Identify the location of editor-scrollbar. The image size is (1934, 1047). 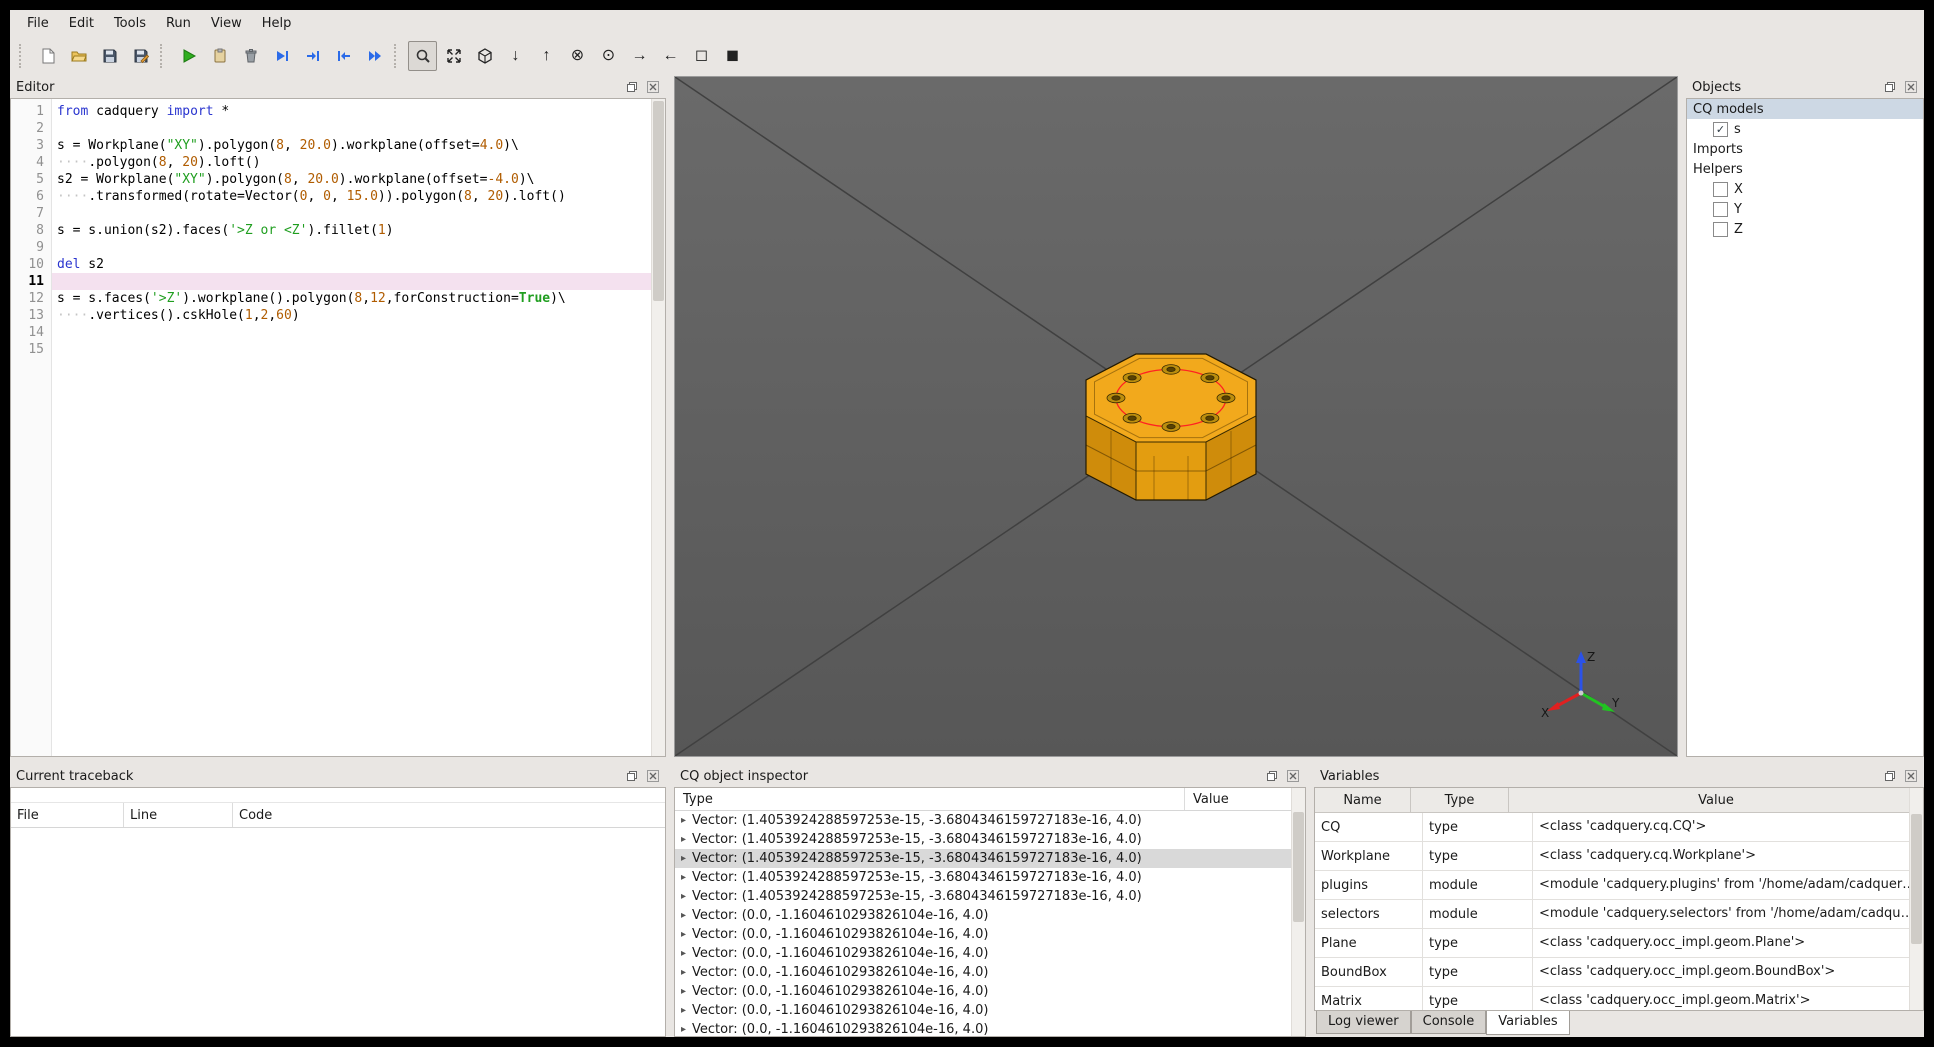
(658, 427).